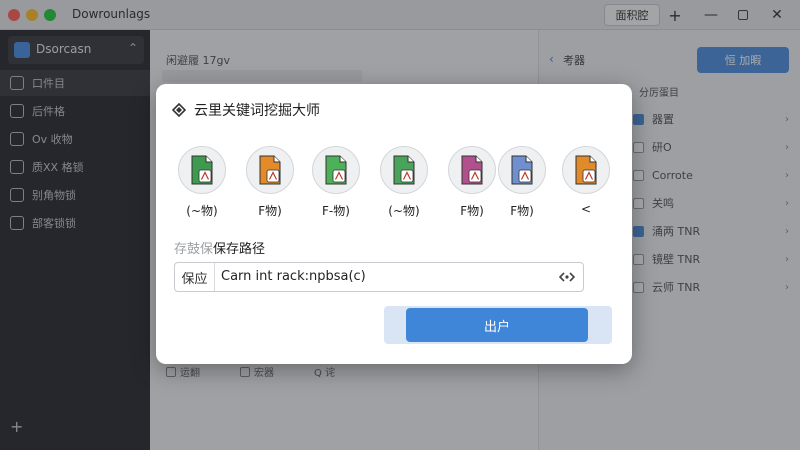 This screenshot has width=800, height=450. I want to click on save-path-label: 存鼓保保存路径, so click(220, 249).